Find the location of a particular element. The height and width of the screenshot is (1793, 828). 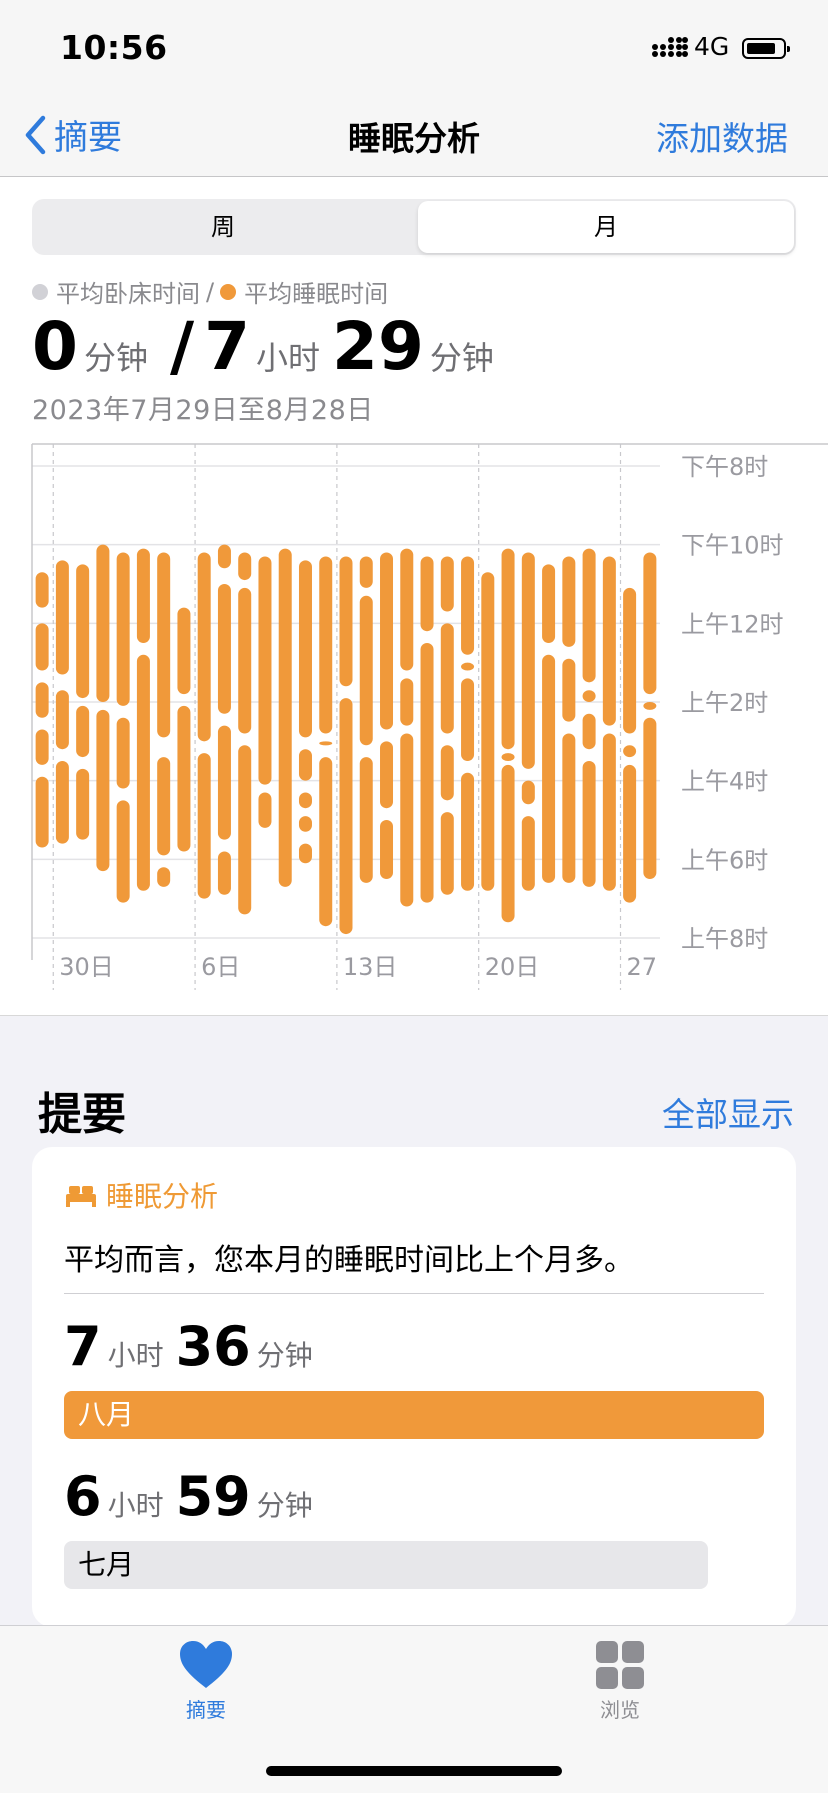

y-tick-label: 上午4时 is located at coordinates (724, 782).